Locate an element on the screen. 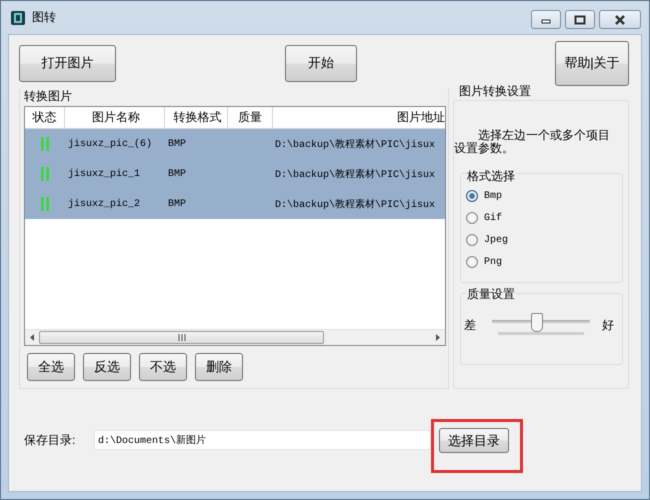 This screenshot has width=650, height=500. app-icon is located at coordinates (18, 18).